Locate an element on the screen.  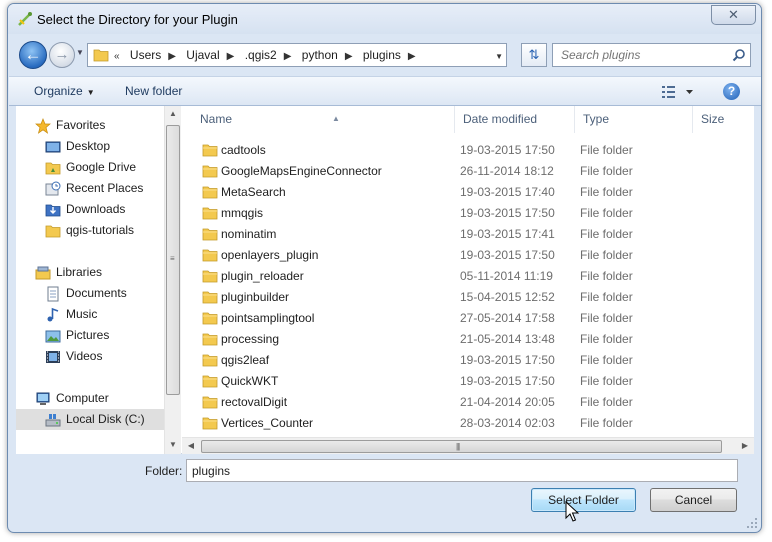
nav-item-videos: Videos is located at coordinates (90, 356).